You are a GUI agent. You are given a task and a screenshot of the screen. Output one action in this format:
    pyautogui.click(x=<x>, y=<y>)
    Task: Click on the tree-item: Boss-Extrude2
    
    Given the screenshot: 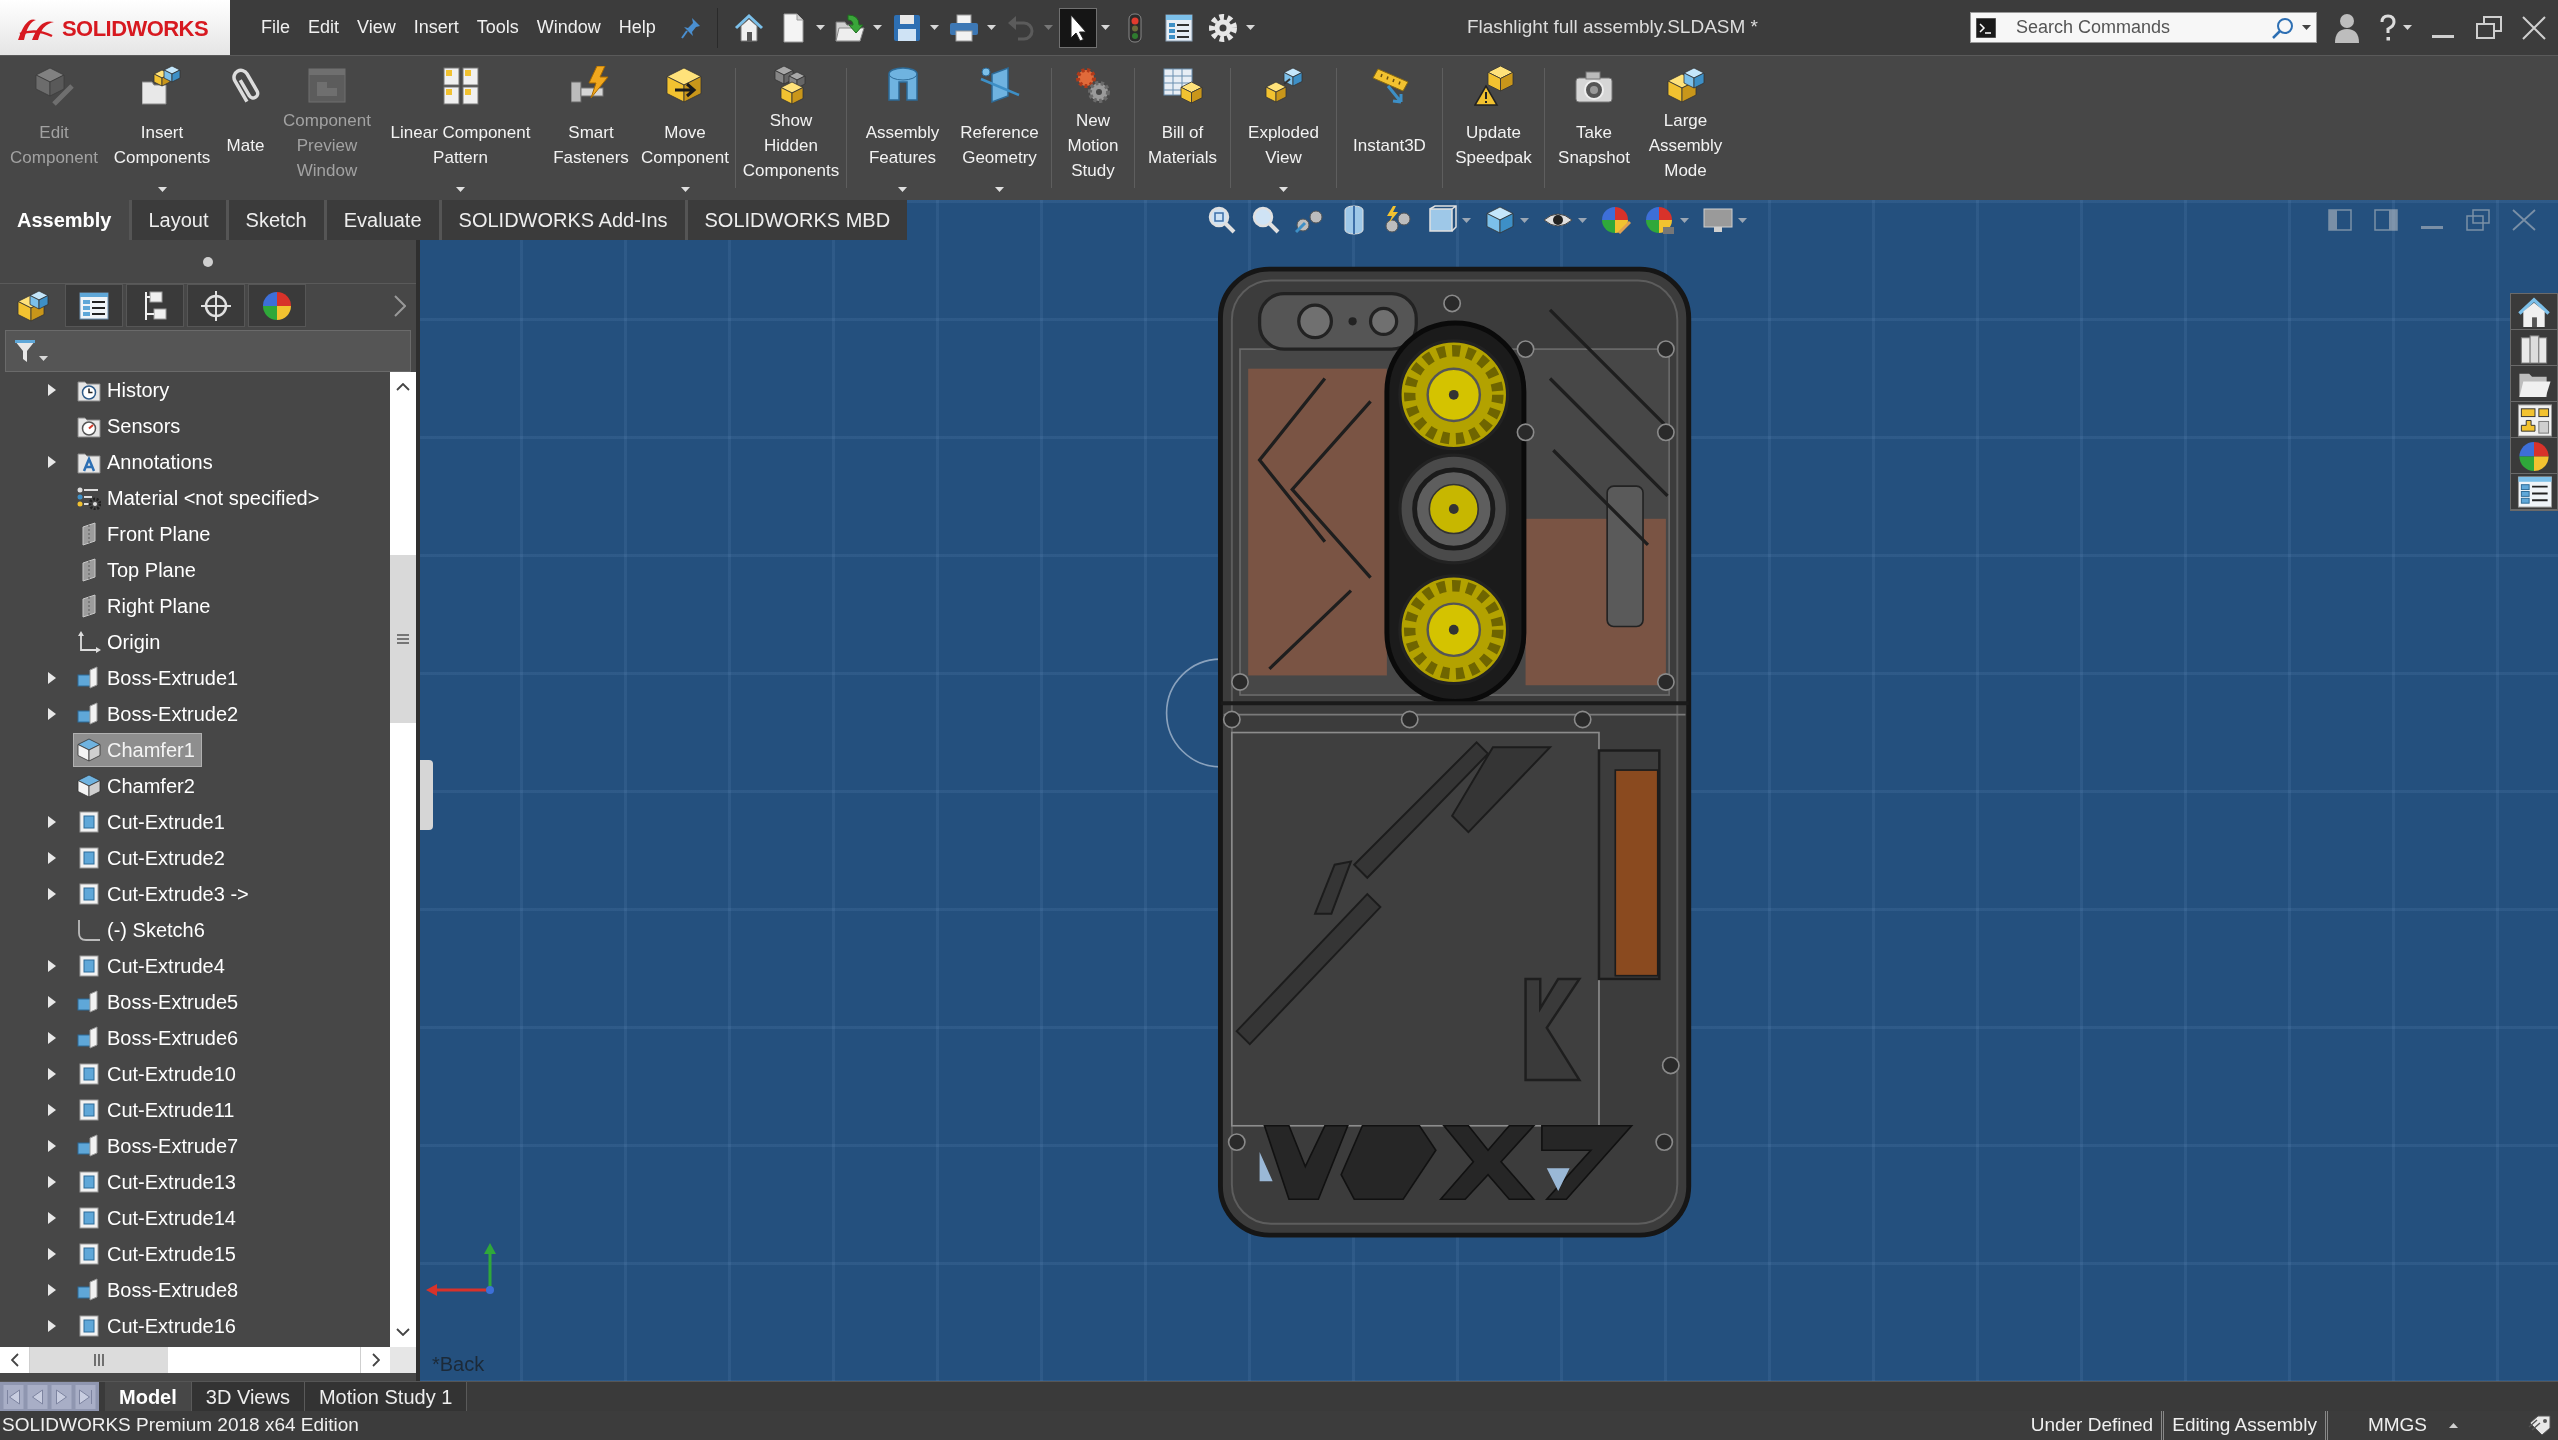 What is the action you would take?
    pyautogui.click(x=159, y=714)
    